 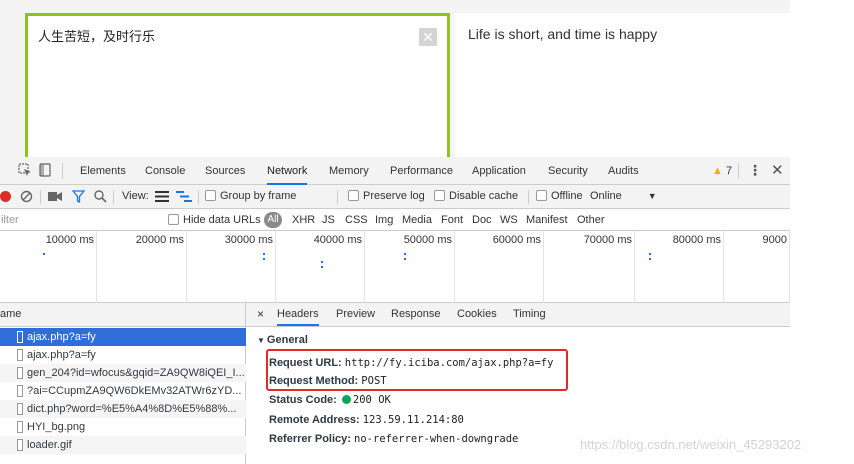 What do you see at coordinates (61, 355) in the screenshot?
I see `request-name: ajax.php?a=fy` at bounding box center [61, 355].